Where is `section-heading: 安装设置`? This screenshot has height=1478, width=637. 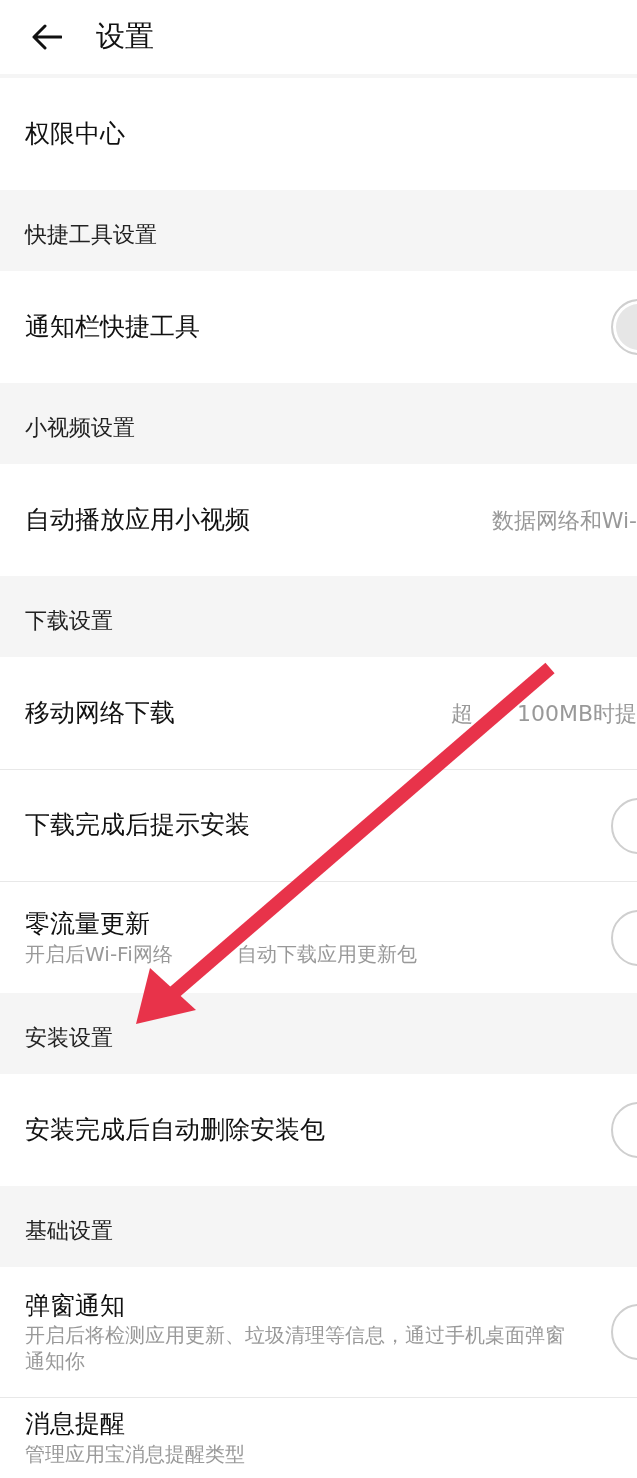
section-heading: 安装设置 is located at coordinates (318, 1033).